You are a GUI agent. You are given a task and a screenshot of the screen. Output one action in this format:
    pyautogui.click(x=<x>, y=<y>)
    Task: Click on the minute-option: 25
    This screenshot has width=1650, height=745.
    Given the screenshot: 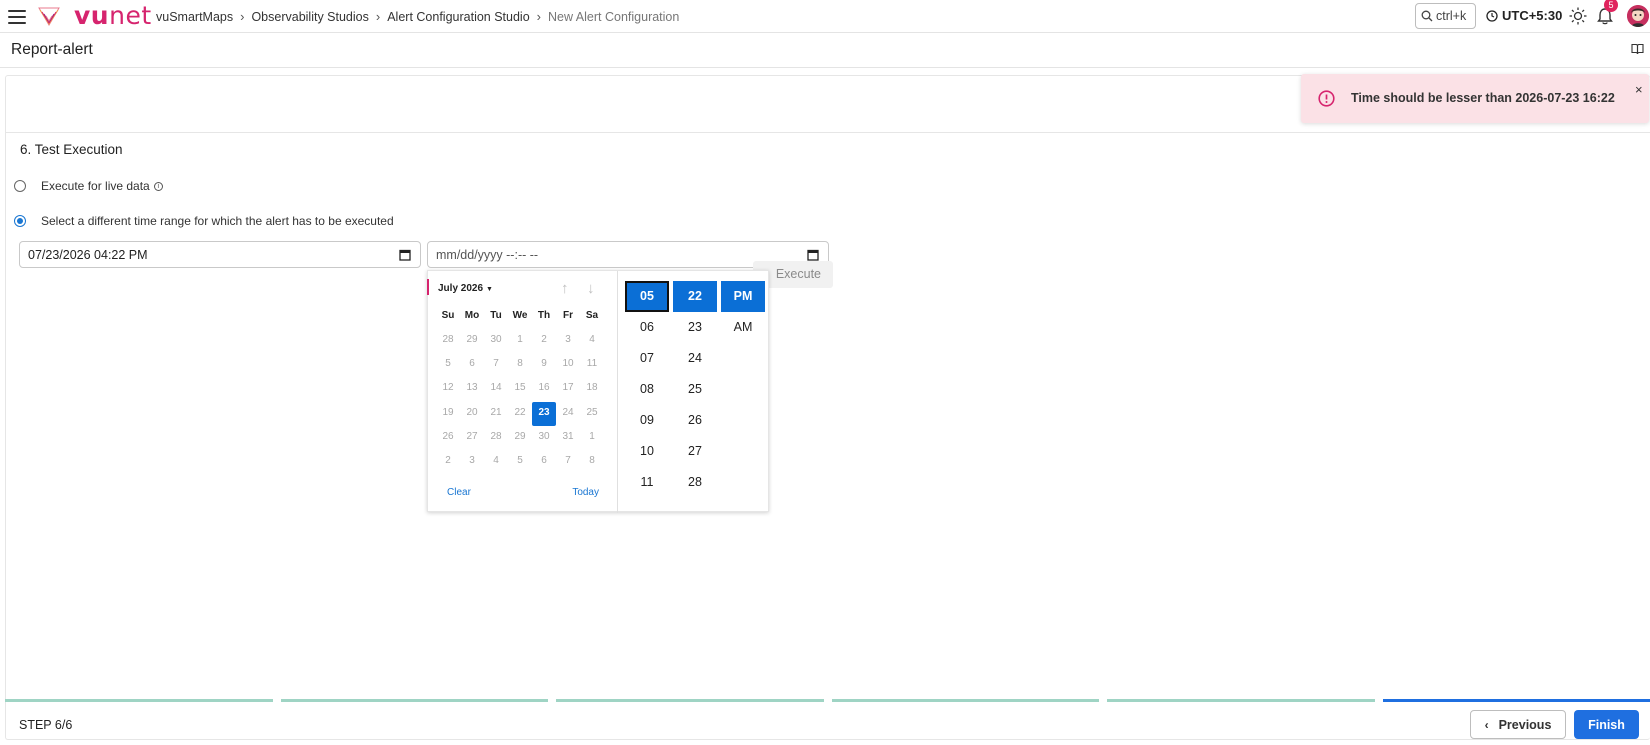 What is the action you would take?
    pyautogui.click(x=695, y=389)
    